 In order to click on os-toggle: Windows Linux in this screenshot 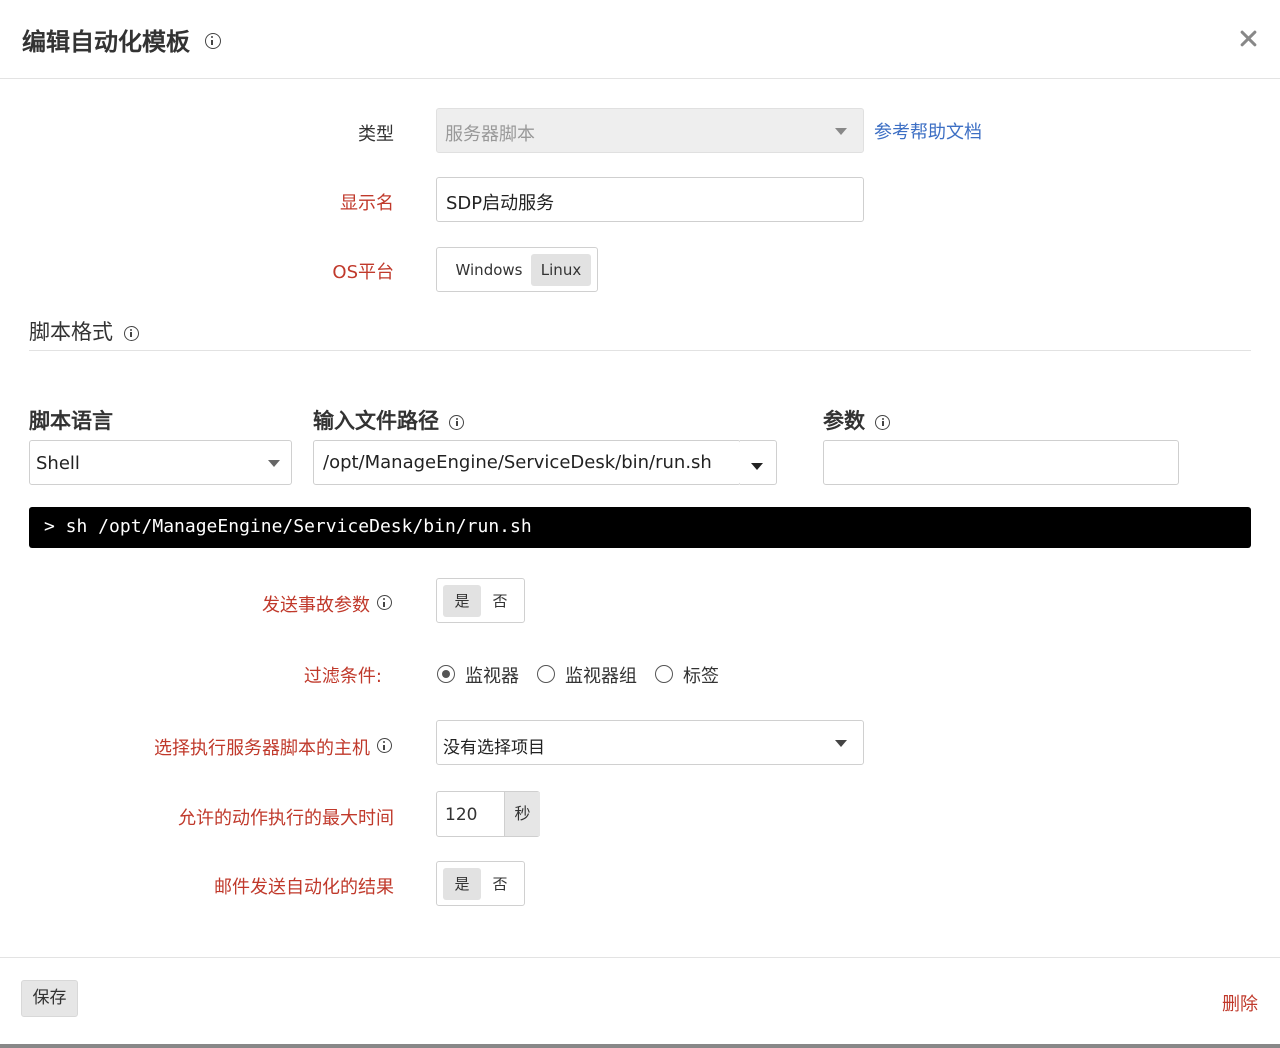, I will do `click(517, 269)`.